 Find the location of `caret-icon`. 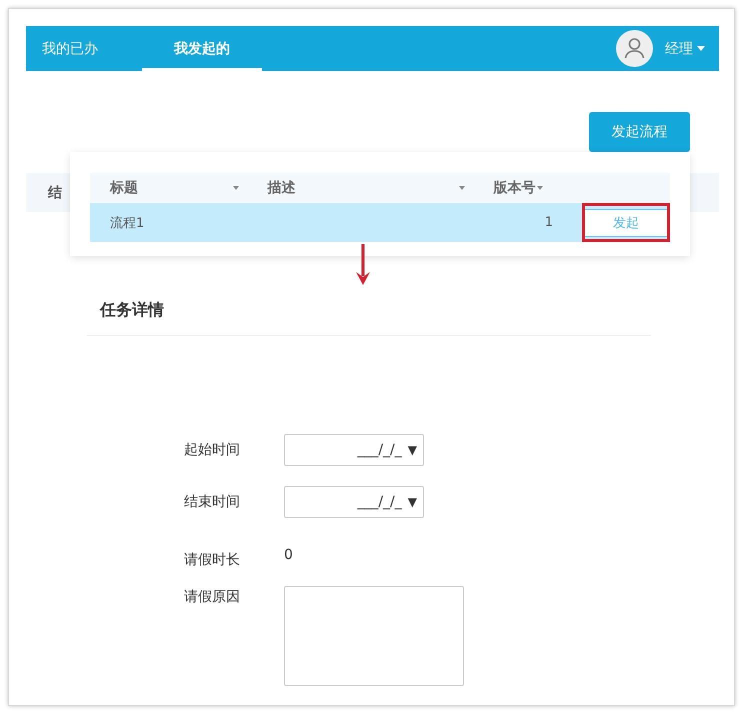

caret-icon is located at coordinates (701, 48).